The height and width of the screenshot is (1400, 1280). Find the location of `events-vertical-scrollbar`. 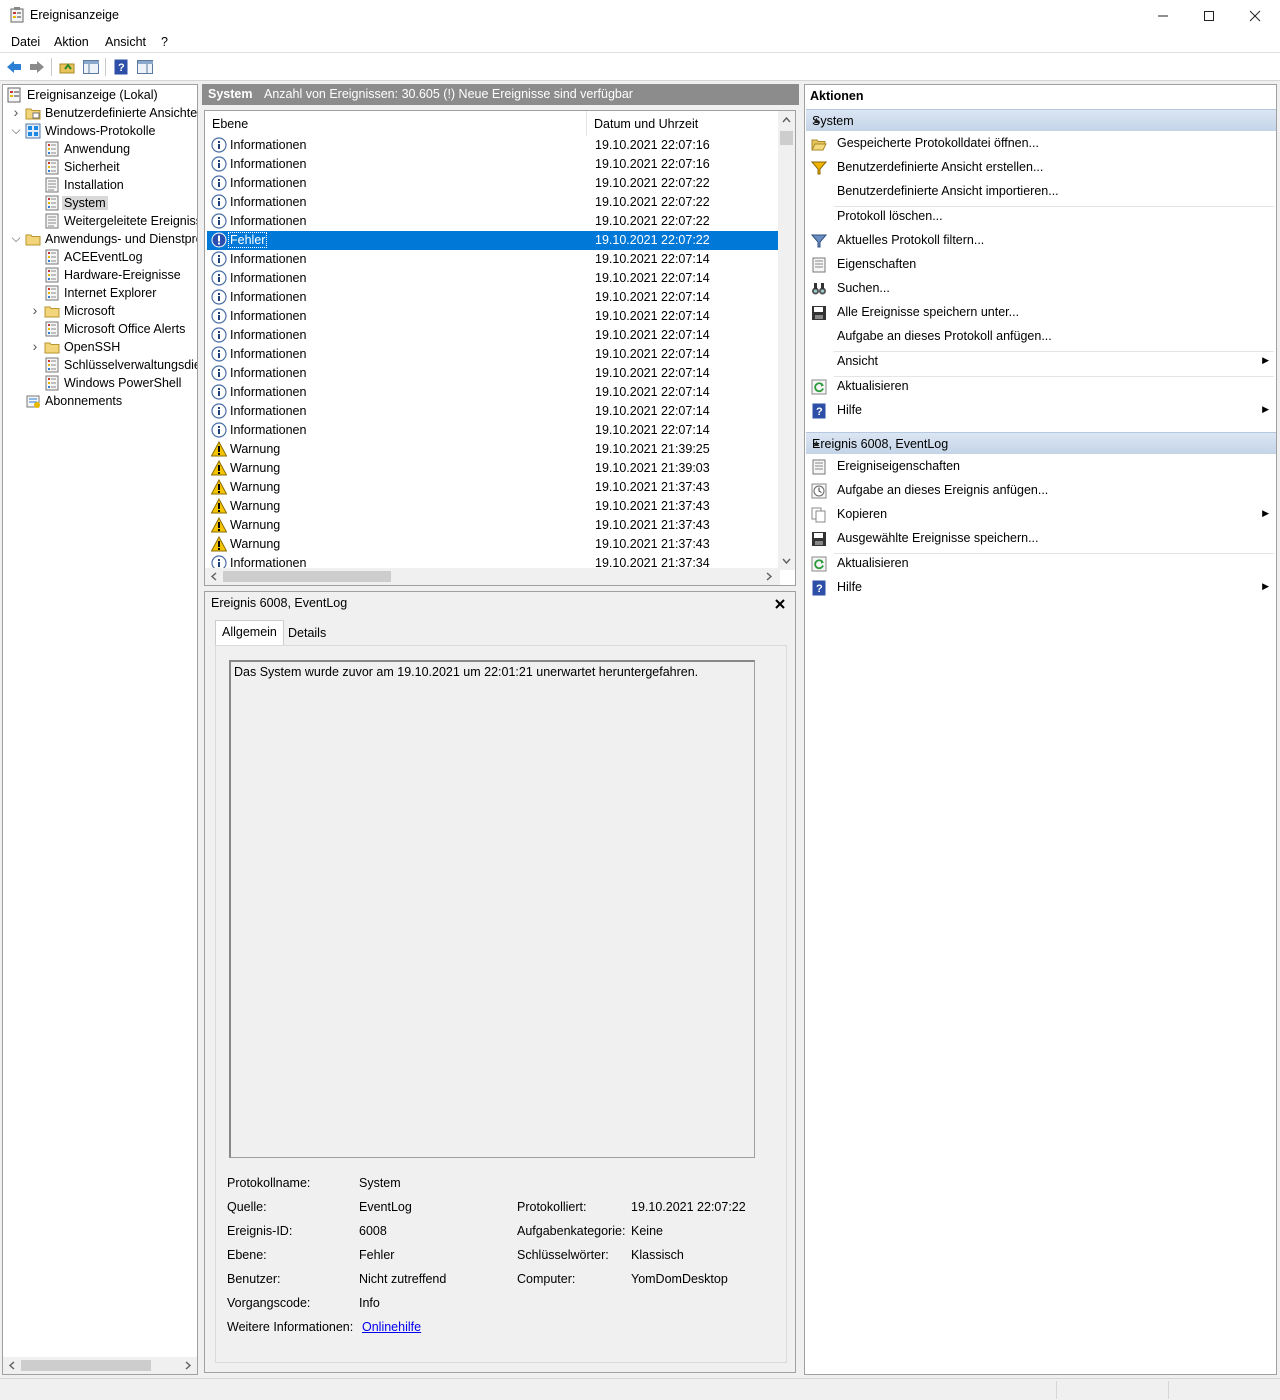

events-vertical-scrollbar is located at coordinates (786, 340).